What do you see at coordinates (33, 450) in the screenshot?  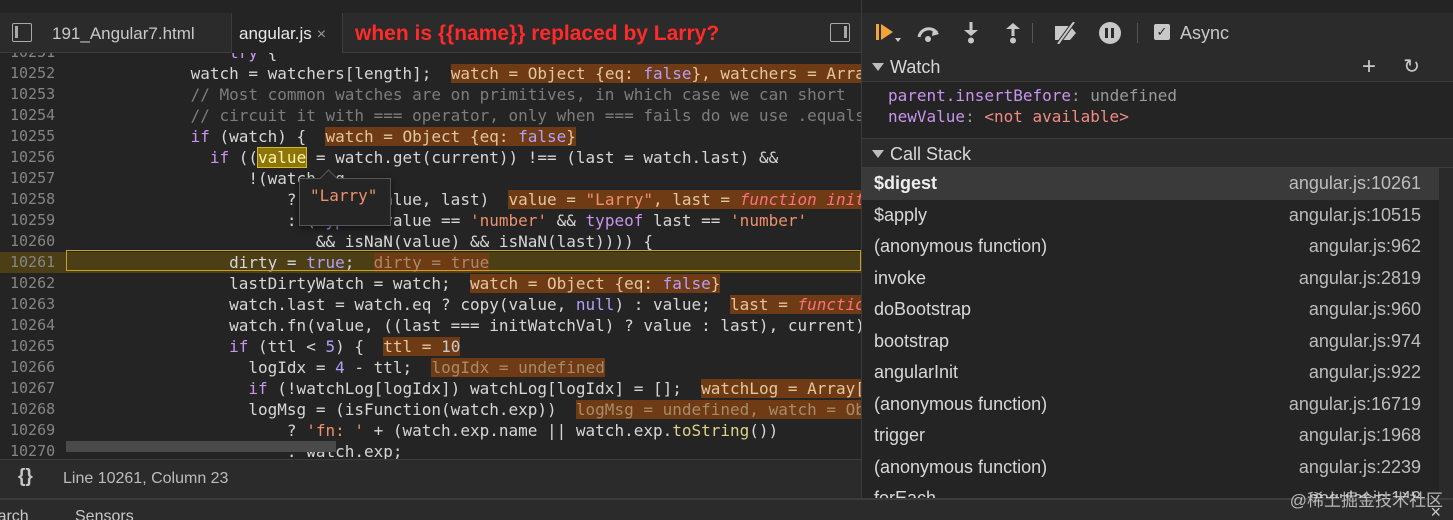 I see `line-number: 10270` at bounding box center [33, 450].